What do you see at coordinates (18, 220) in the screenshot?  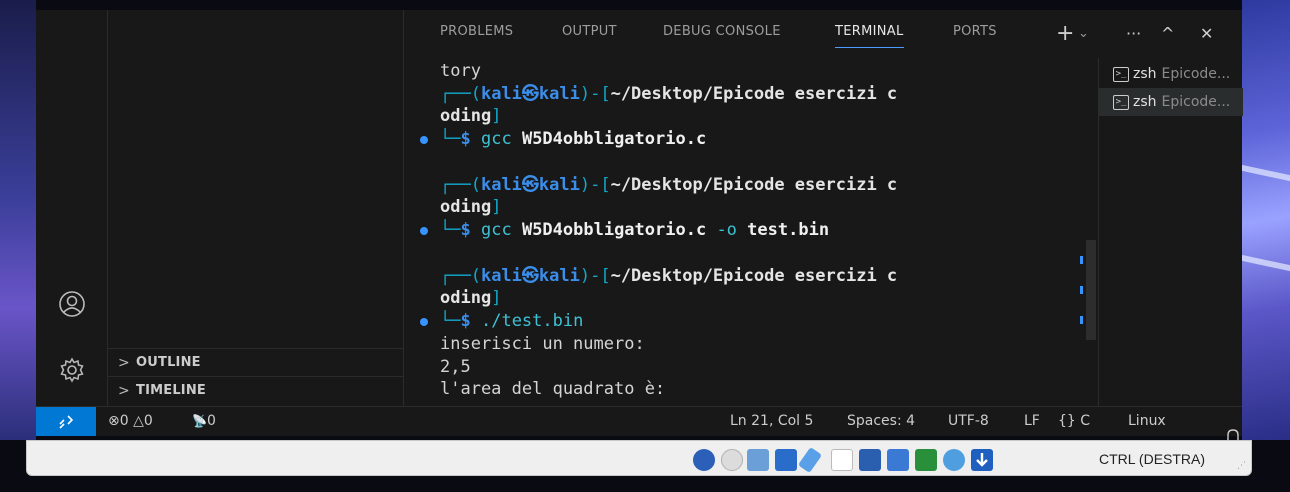 I see `desktop-background-left` at bounding box center [18, 220].